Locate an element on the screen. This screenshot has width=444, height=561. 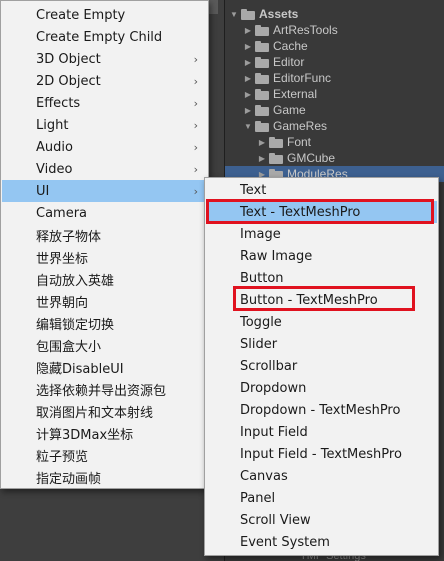
submenu-item-canvas: Canvas is located at coordinates (321, 476).